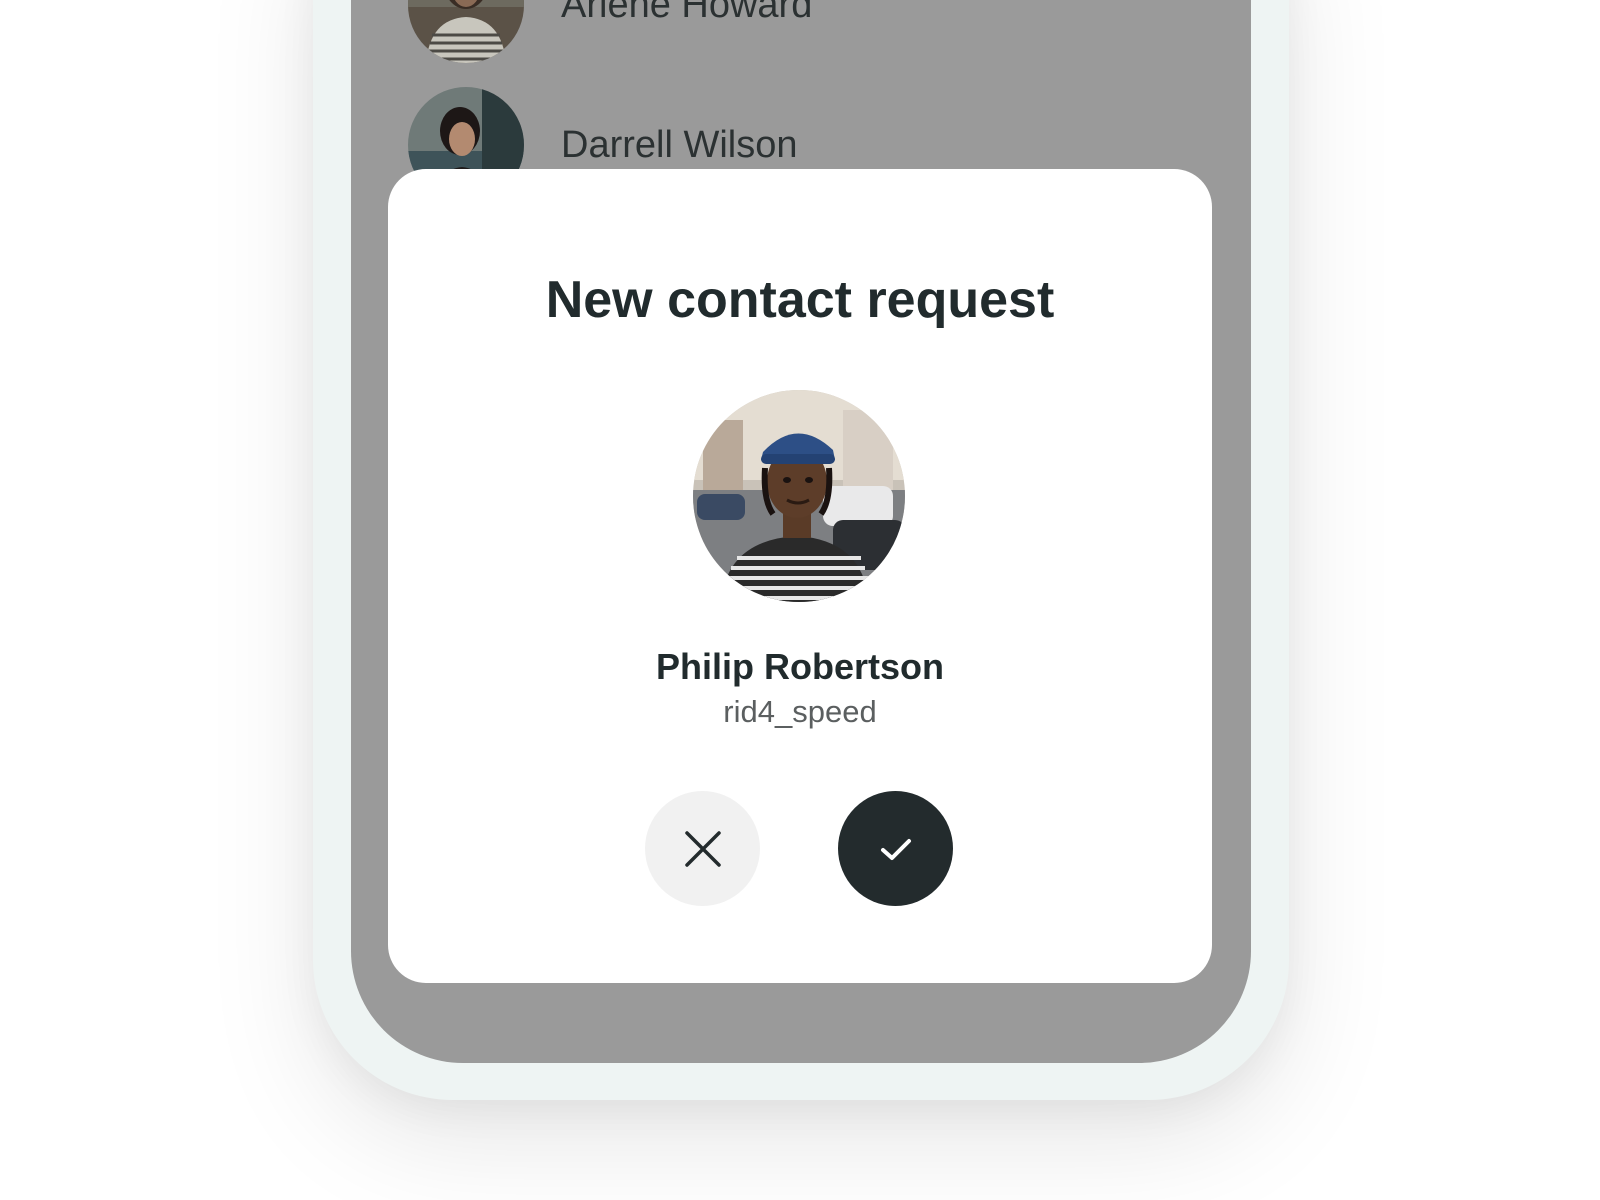 The image size is (1600, 1200). What do you see at coordinates (800, 666) in the screenshot?
I see `requester-name: Philip Robertson` at bounding box center [800, 666].